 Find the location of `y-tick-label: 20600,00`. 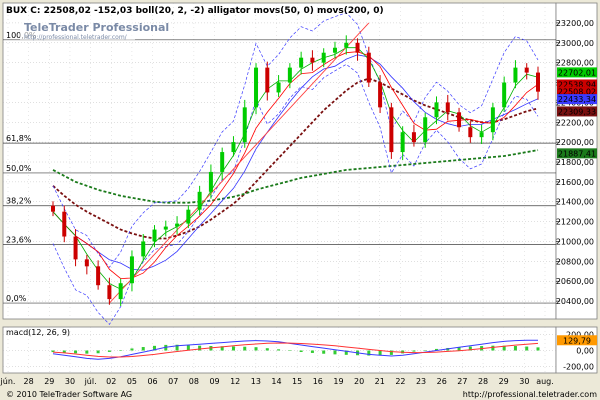

y-tick-label: 20600,00 is located at coordinates (575, 281).